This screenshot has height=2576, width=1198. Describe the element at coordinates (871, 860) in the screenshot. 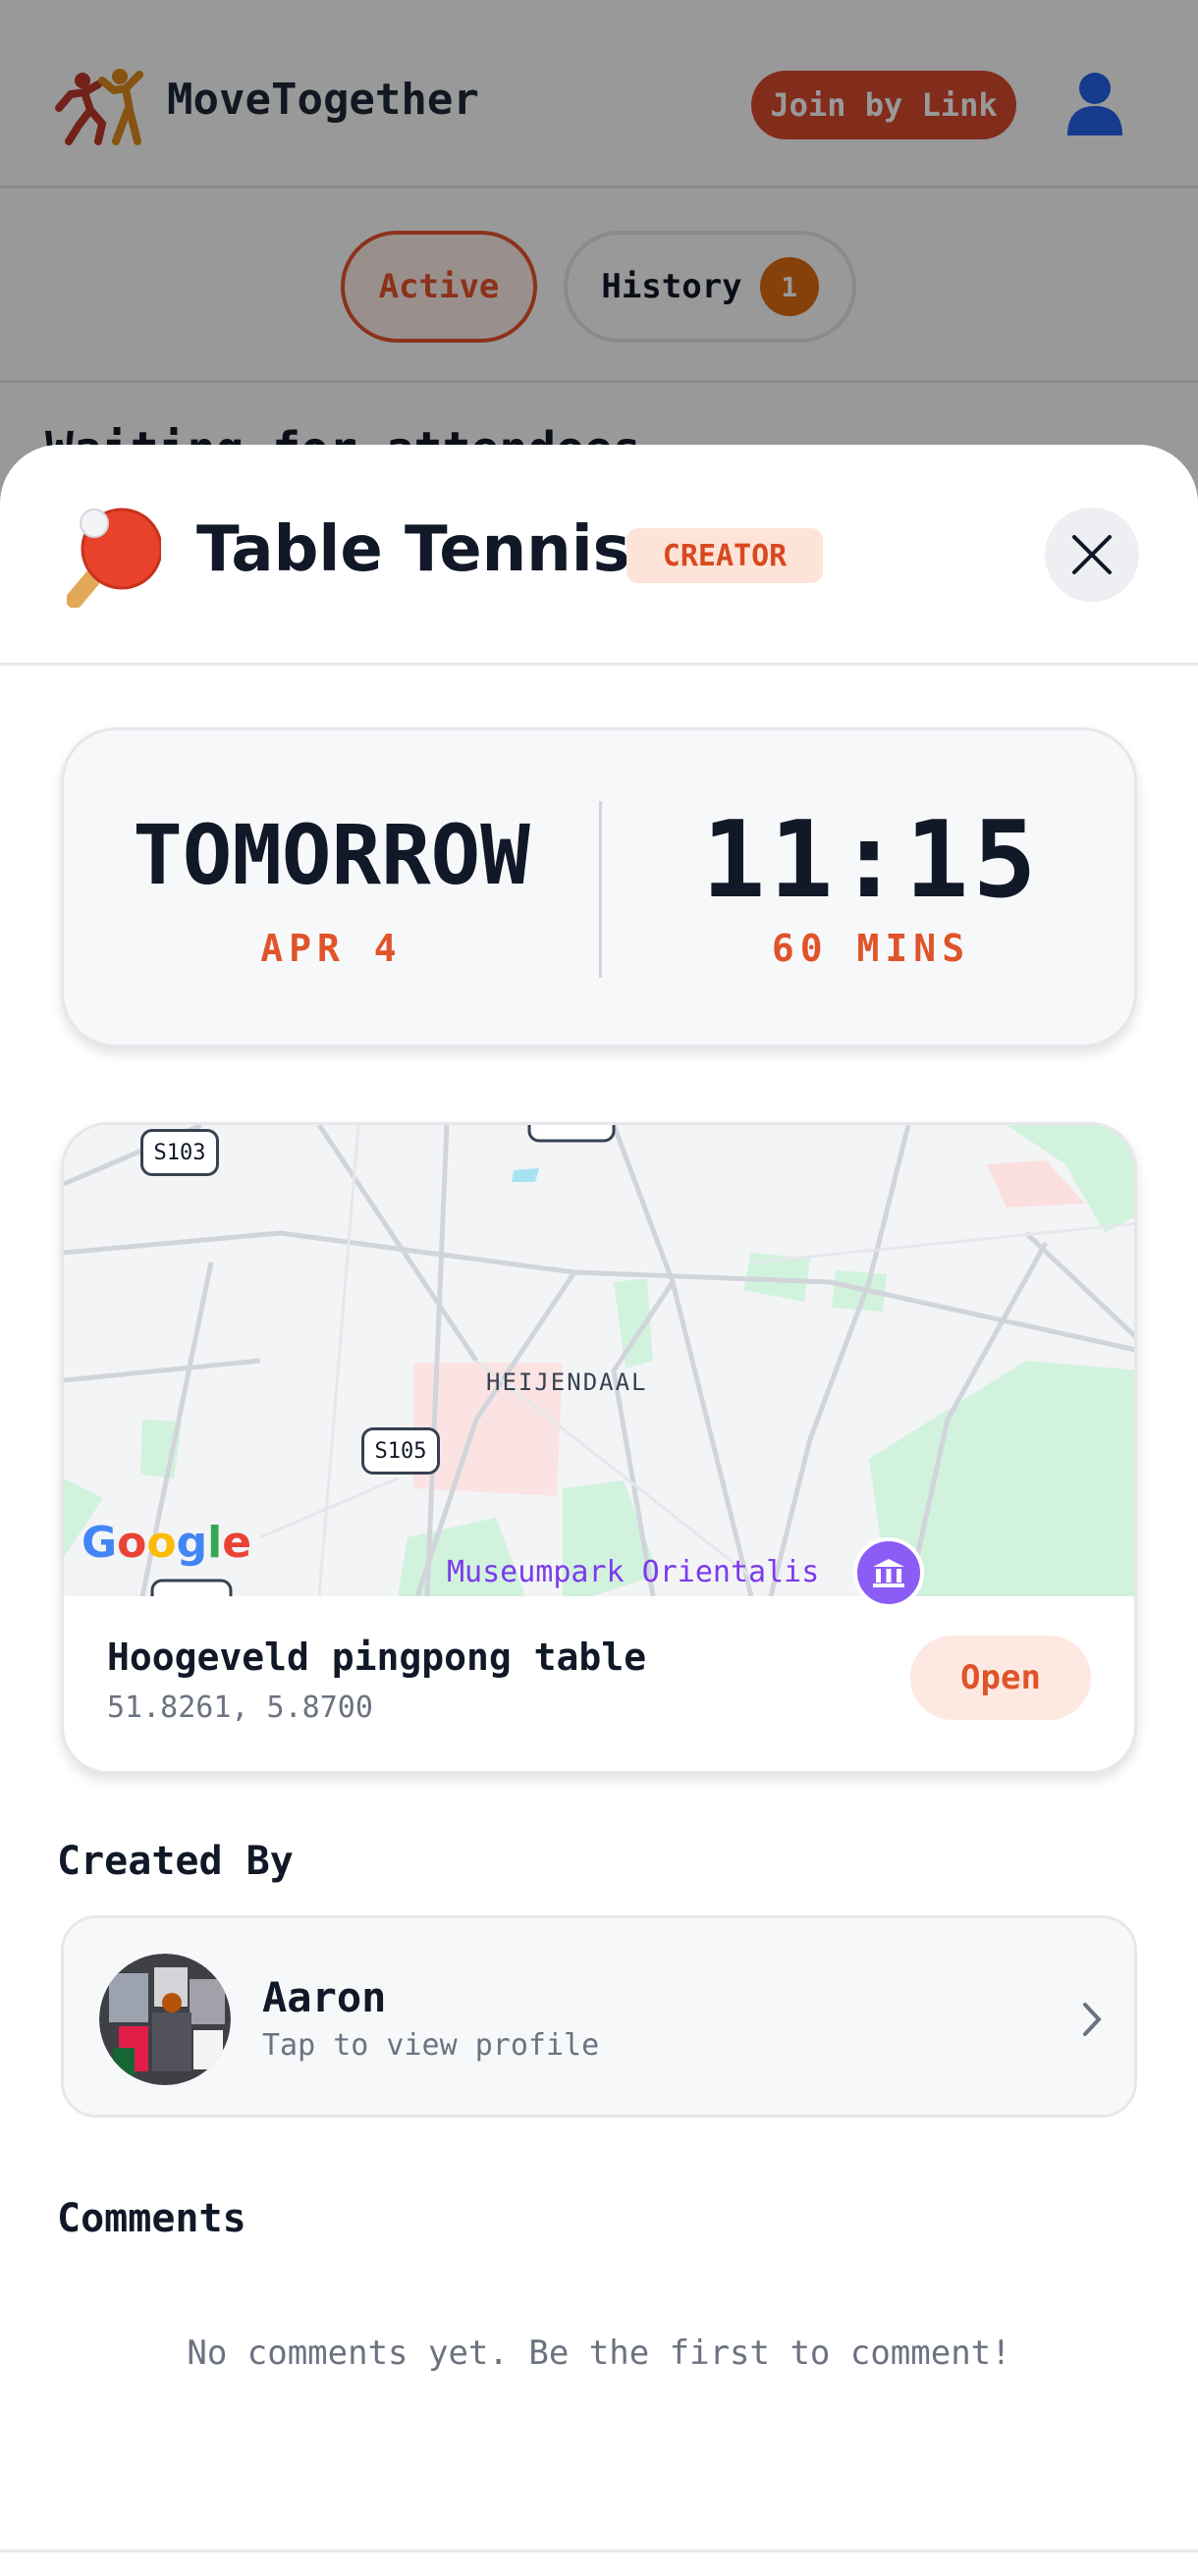

I see `time-label: 11:15` at that location.